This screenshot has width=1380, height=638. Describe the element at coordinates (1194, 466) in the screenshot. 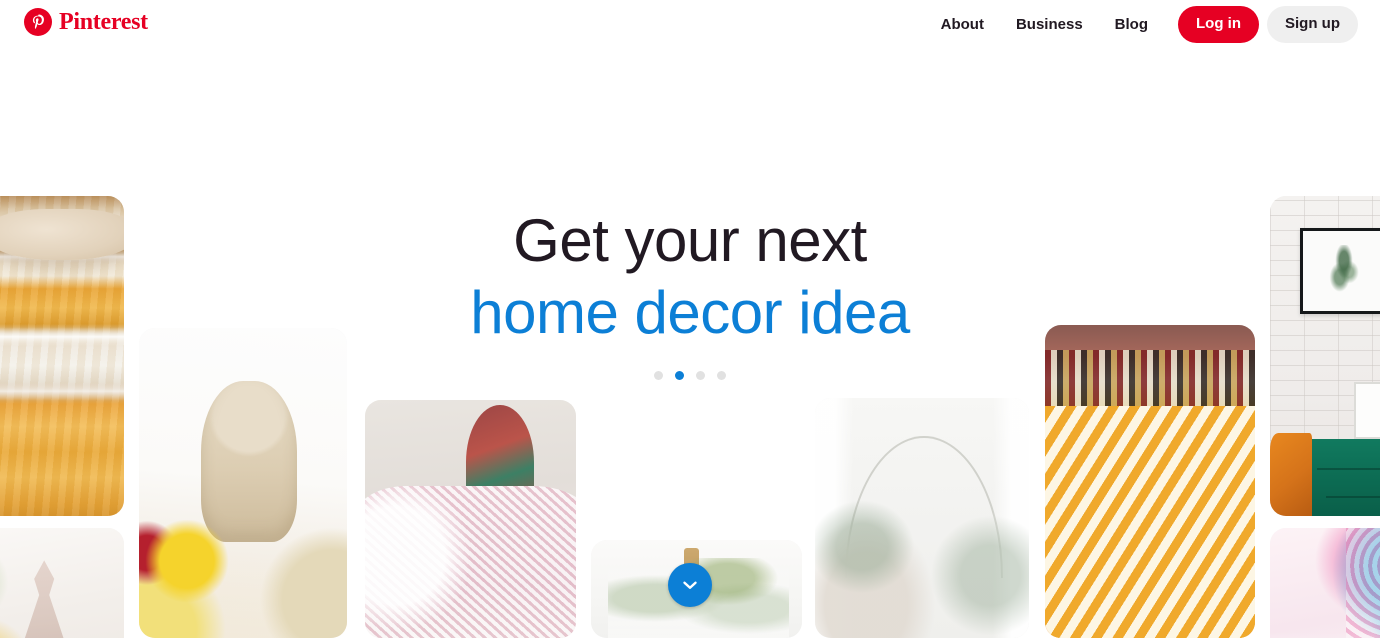

I see `ikat-pink-block` at that location.